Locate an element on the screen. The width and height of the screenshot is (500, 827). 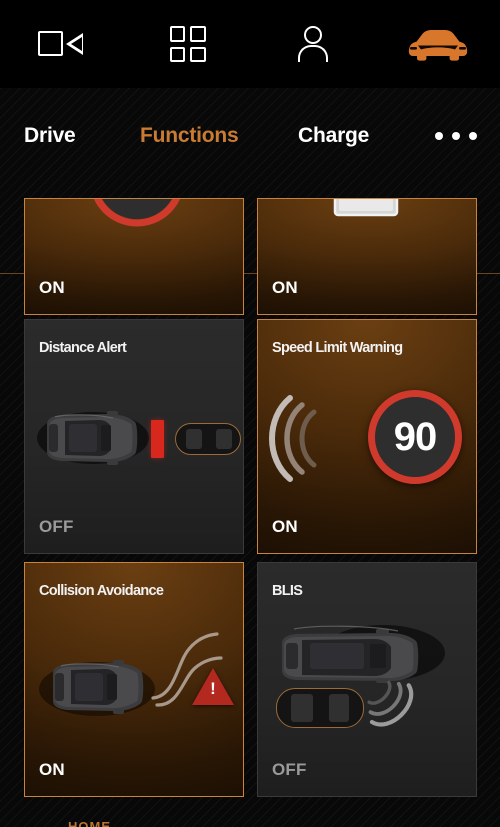
apps-button is located at coordinates (187, 44).